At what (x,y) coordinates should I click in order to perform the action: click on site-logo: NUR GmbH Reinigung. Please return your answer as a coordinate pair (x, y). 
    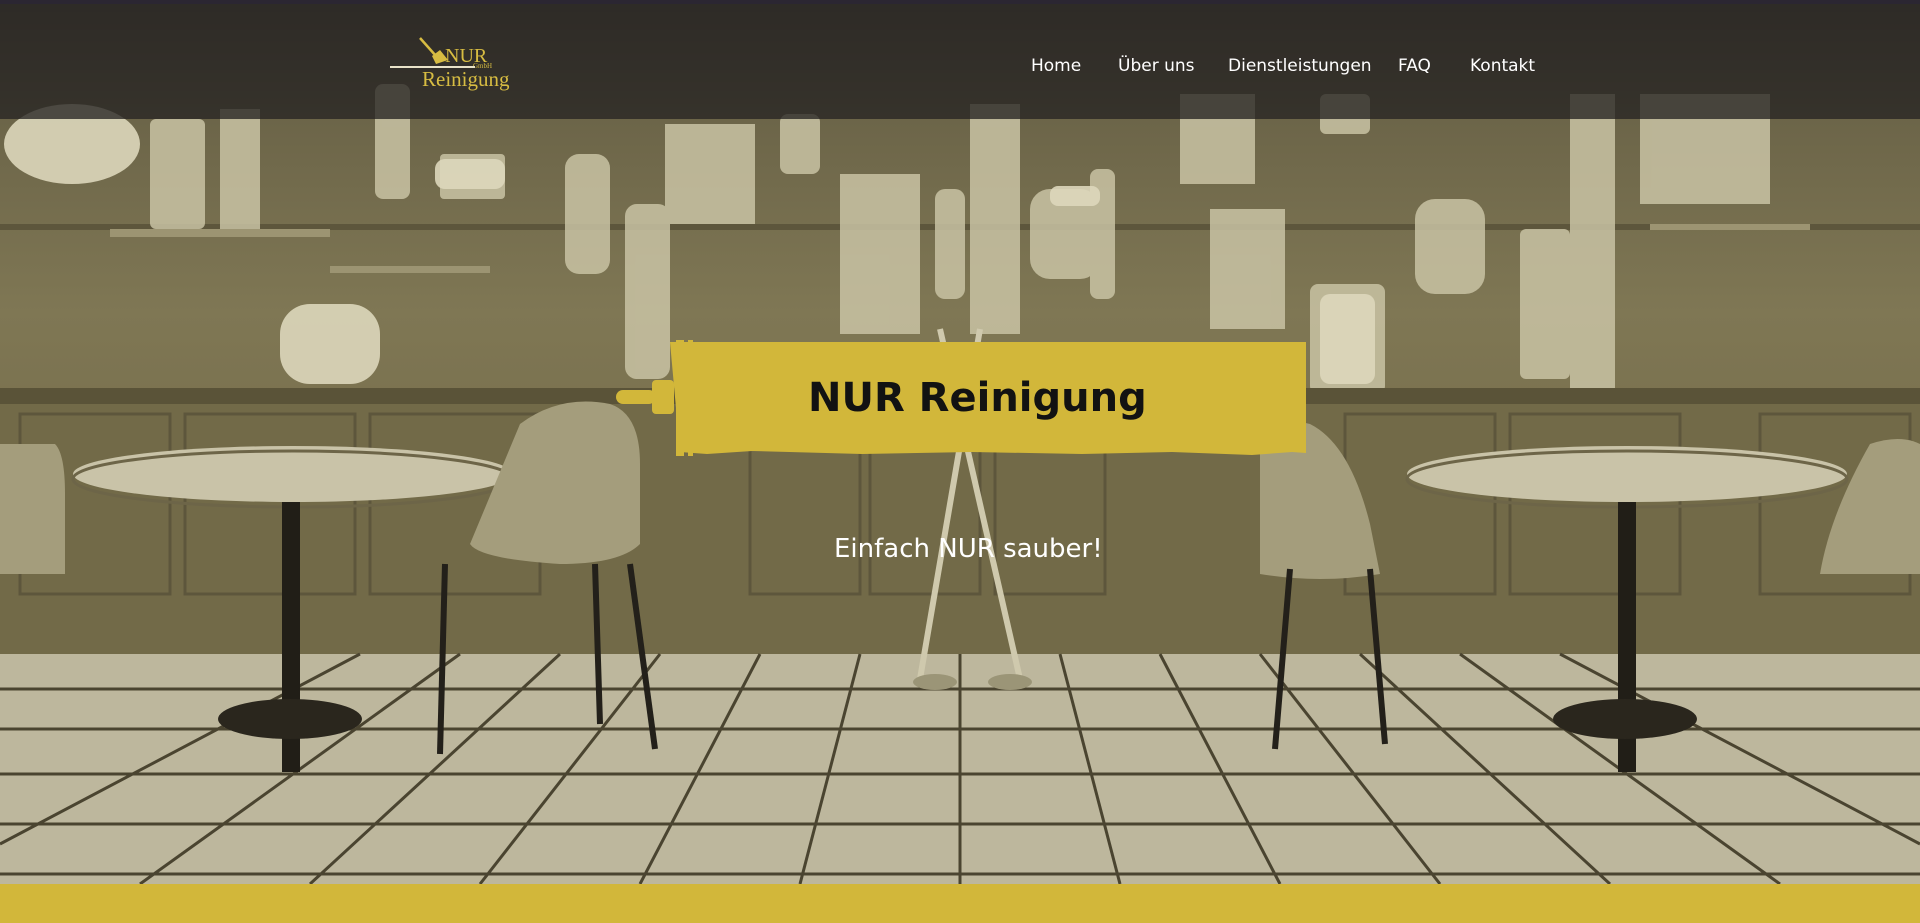
    Looking at the image, I should click on (450, 64).